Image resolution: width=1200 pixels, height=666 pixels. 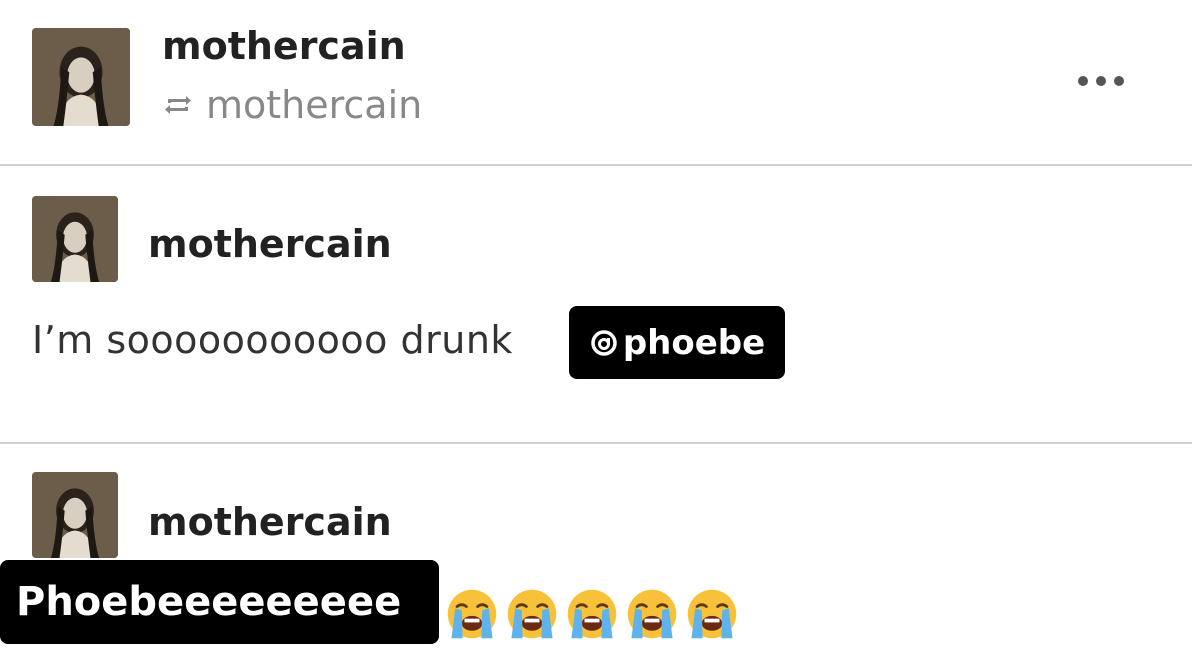 I want to click on reblog-source: mothercain, so click(x=292, y=105).